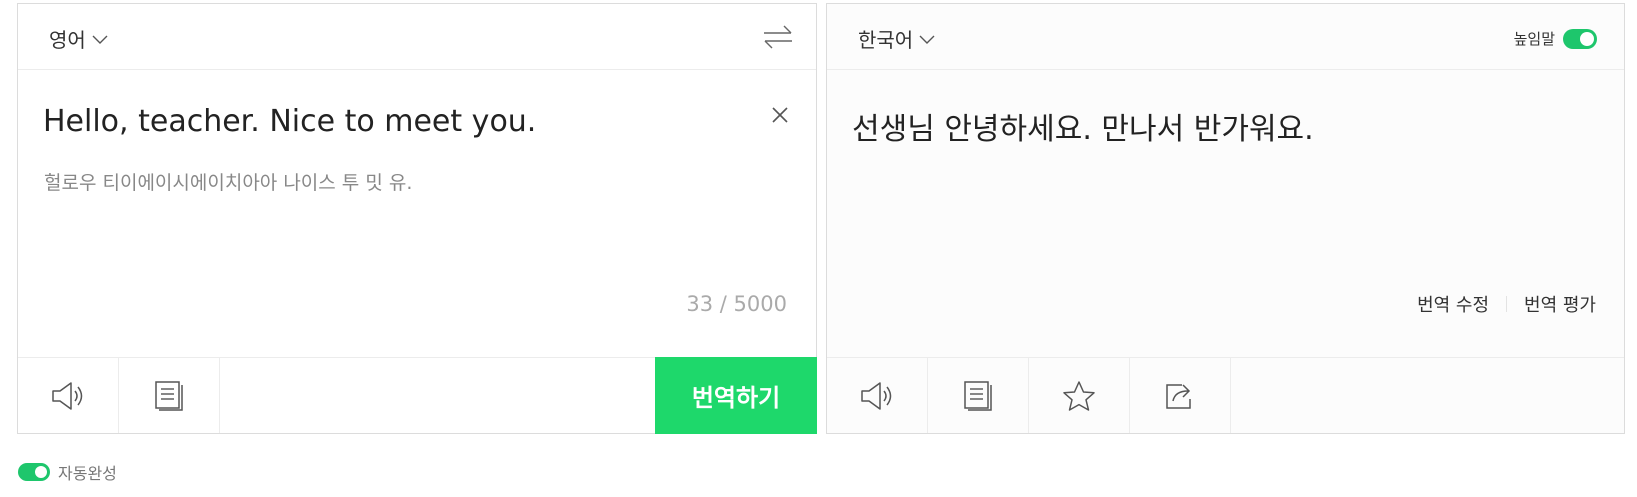 This screenshot has height=497, width=1637. I want to click on source-language-select: 영어, so click(78, 38).